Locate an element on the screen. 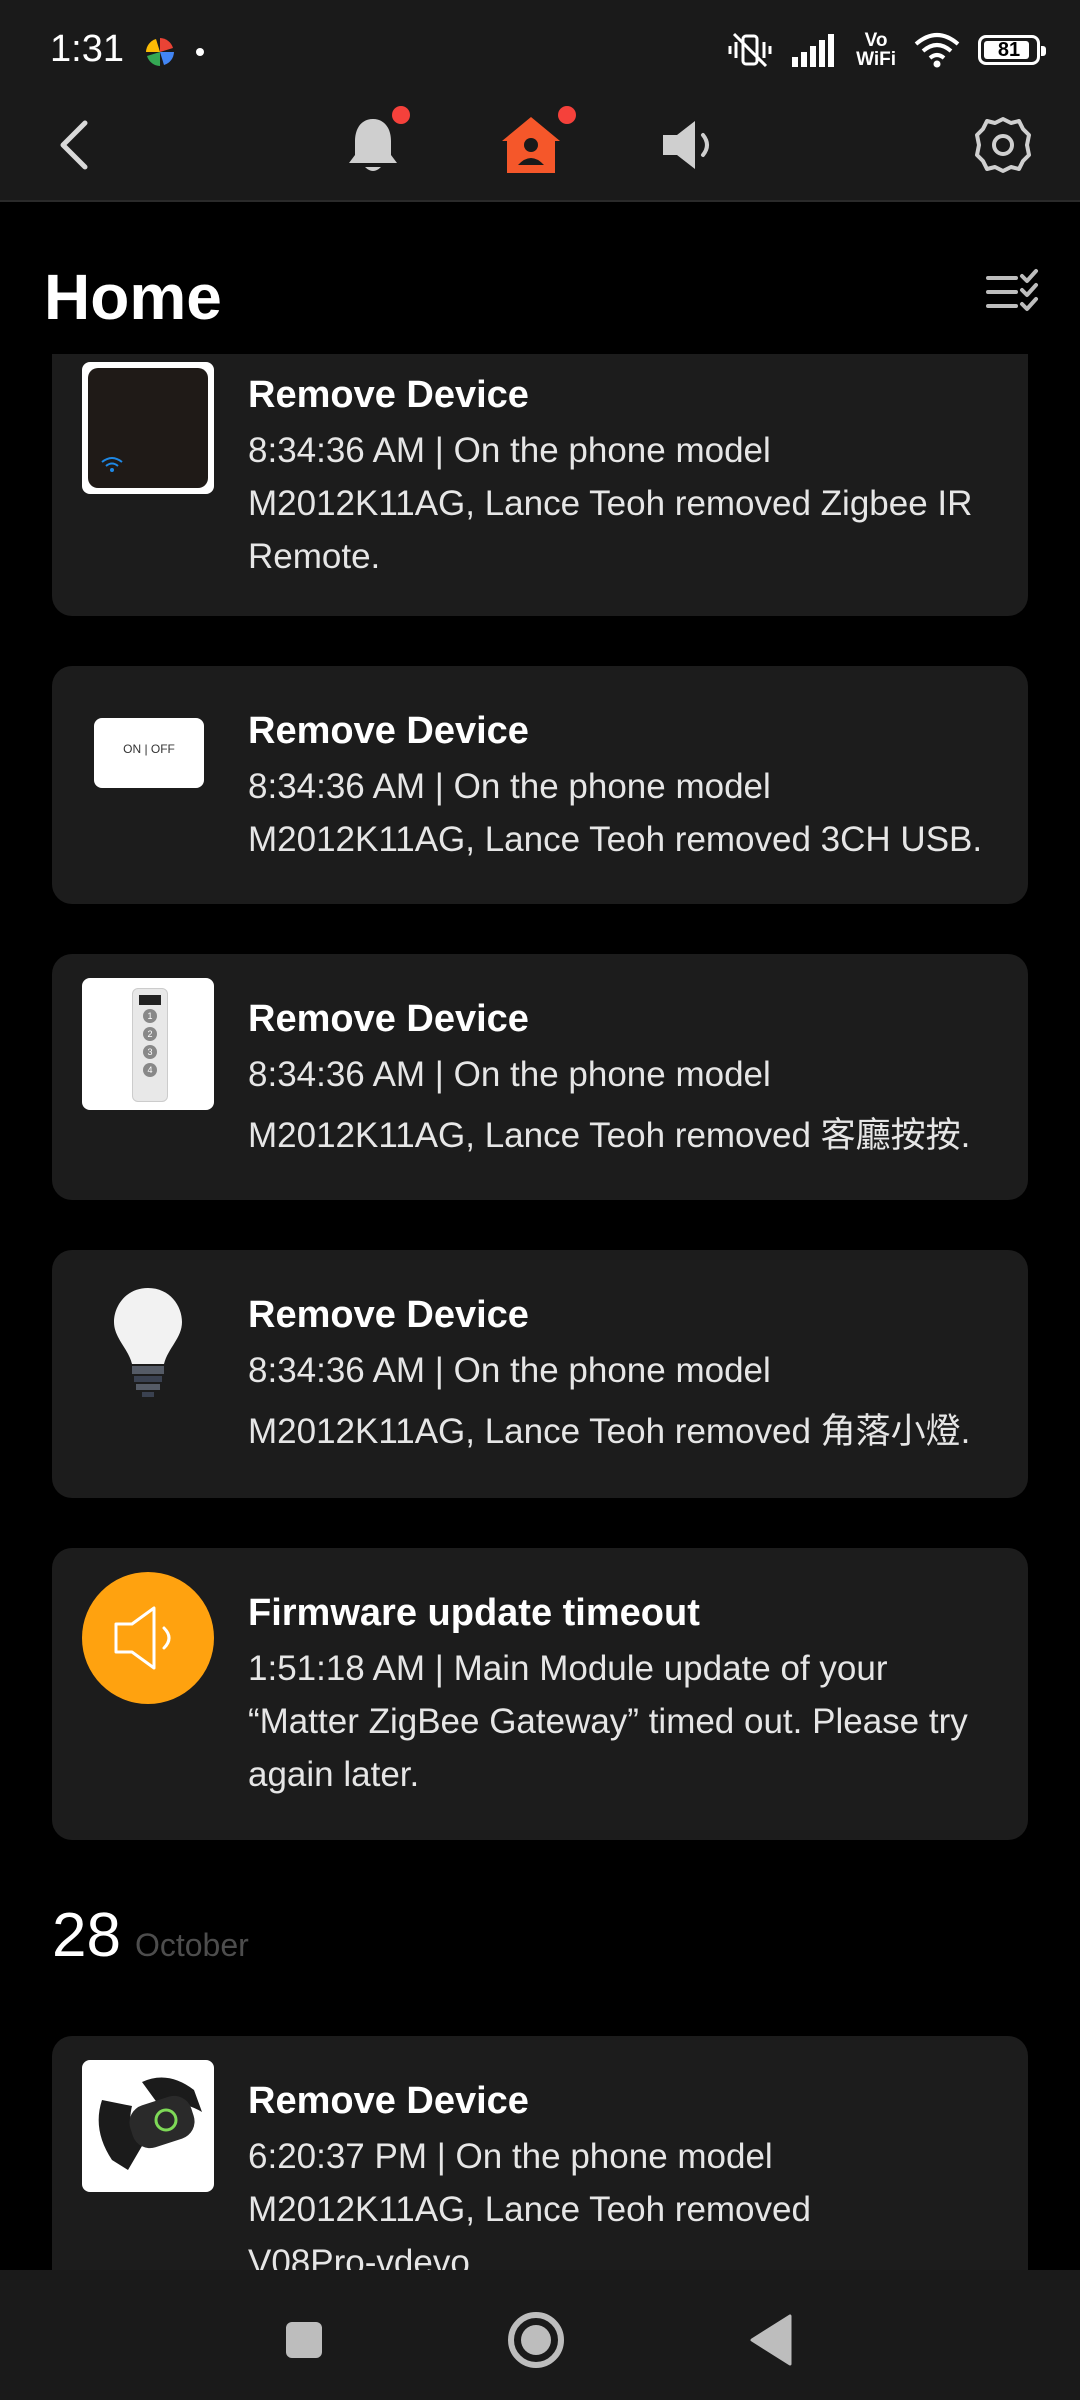  item-line: V08Pro-vdevo is located at coordinates (359, 2256).